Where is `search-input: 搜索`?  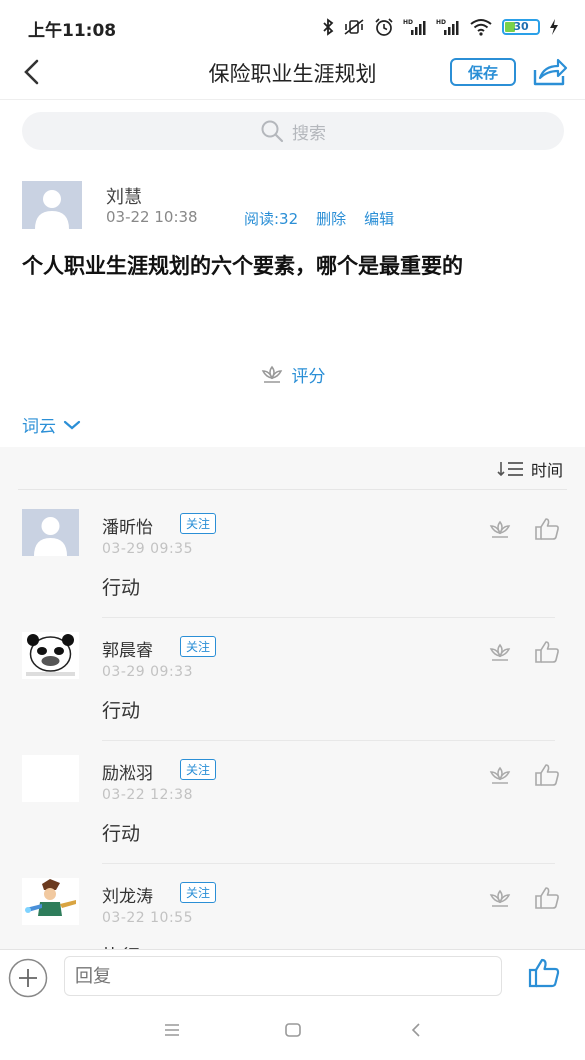 search-input: 搜索 is located at coordinates (293, 131).